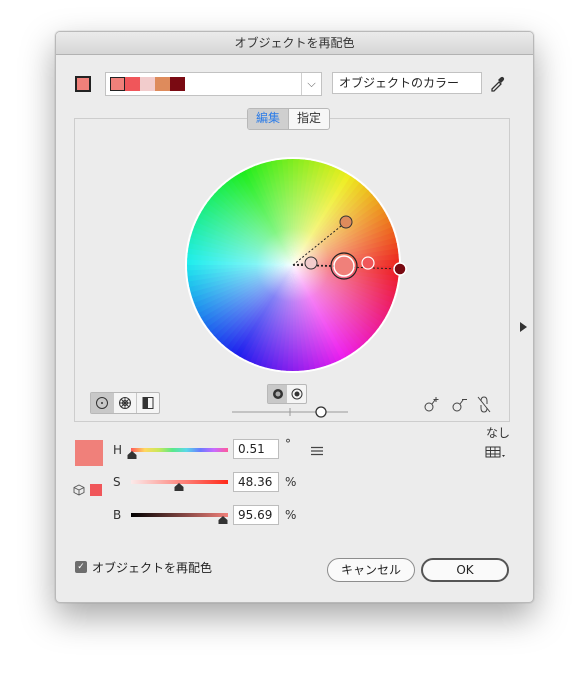  I want to click on unlink-harmony-icon, so click(484, 404).